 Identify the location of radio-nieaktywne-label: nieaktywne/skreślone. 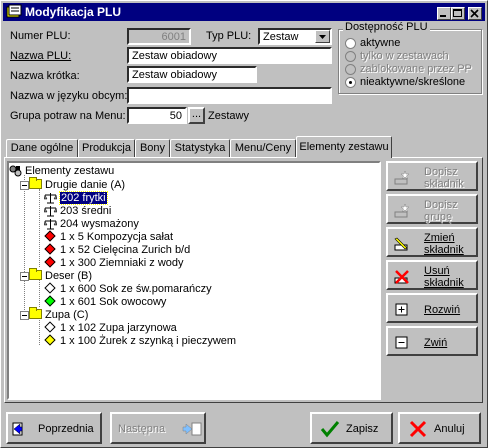
(413, 82).